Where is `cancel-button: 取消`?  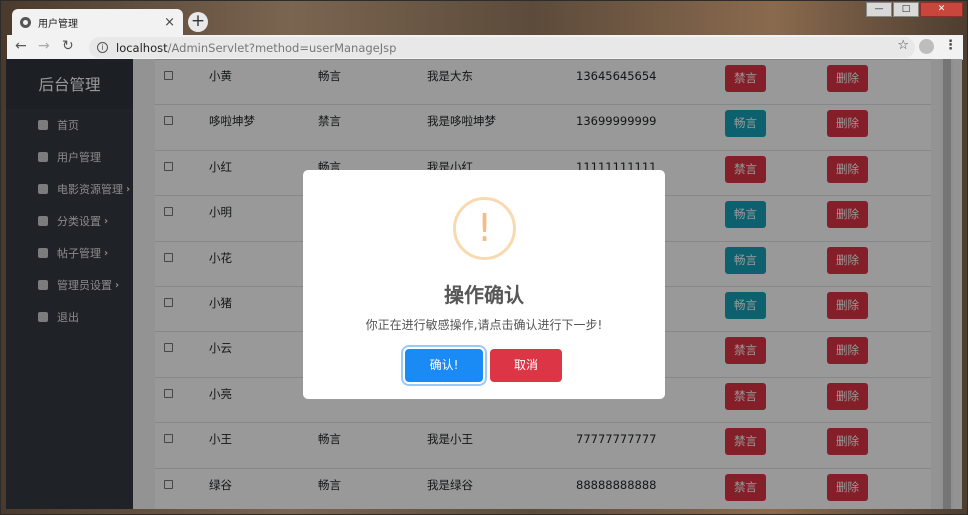
cancel-button: 取消 is located at coordinates (526, 365).